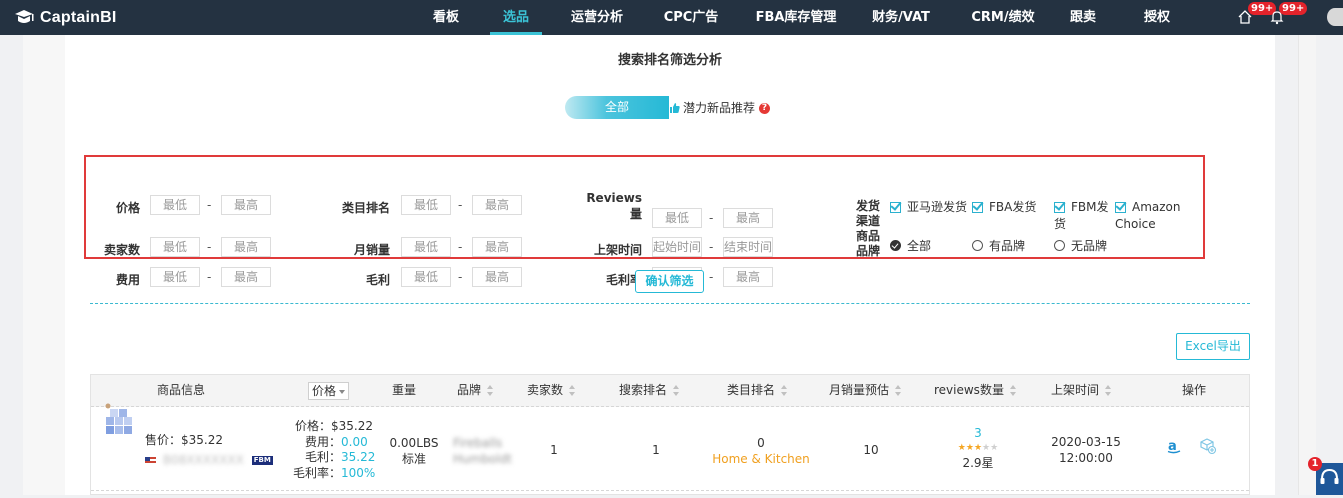 The image size is (1343, 498). Describe the element at coordinates (121, 420) in the screenshot. I see `product-thumbnail` at that location.